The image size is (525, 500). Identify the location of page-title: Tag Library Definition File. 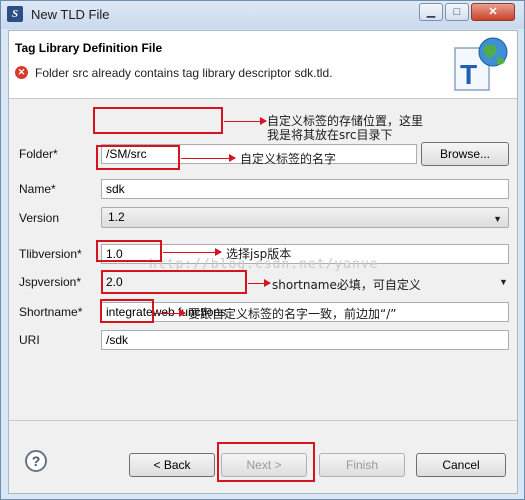
(89, 48).